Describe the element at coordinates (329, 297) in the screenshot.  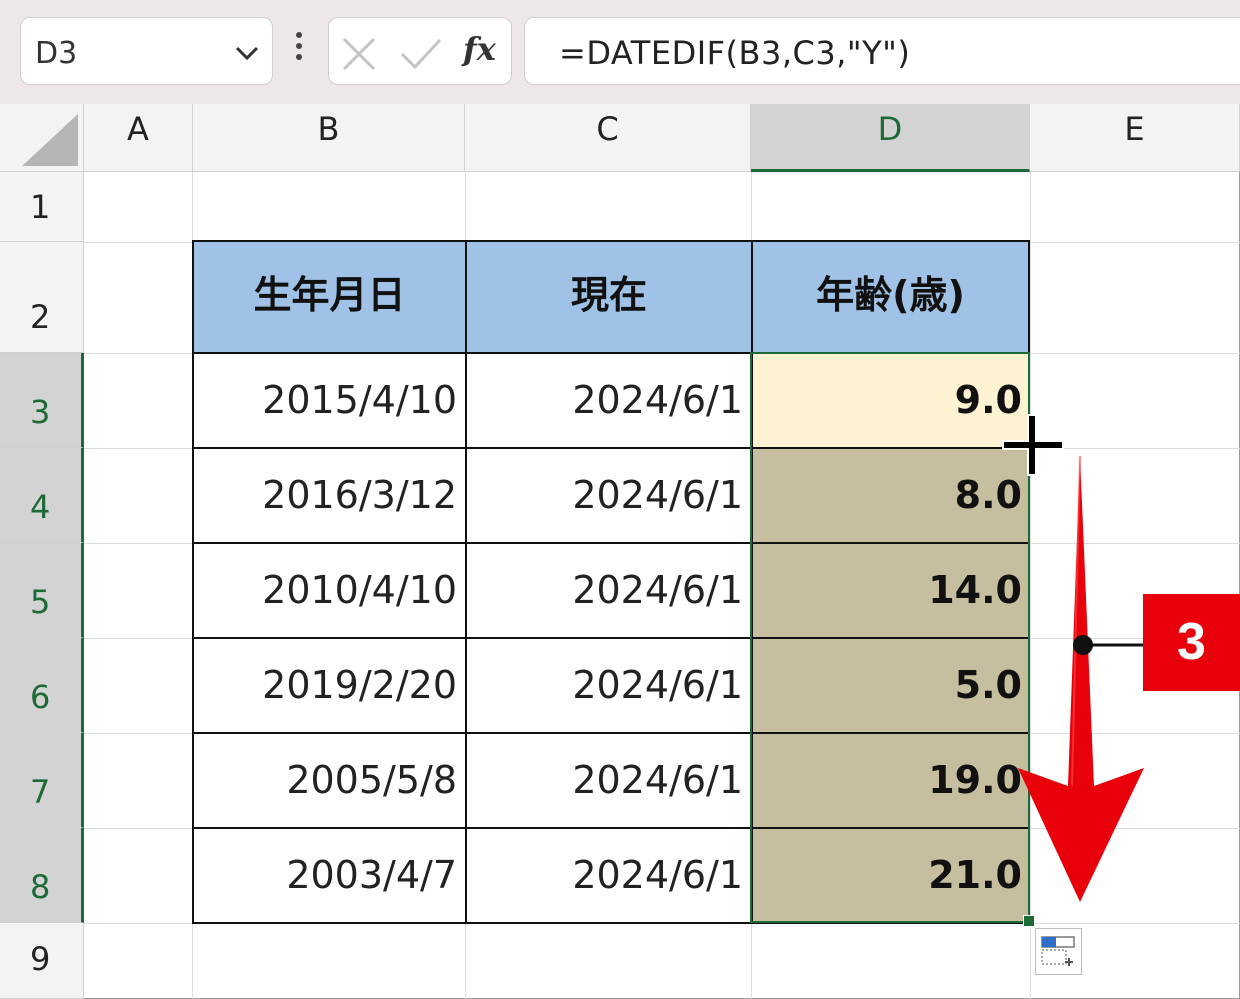
I see `header-birthdate: 生年月日` at that location.